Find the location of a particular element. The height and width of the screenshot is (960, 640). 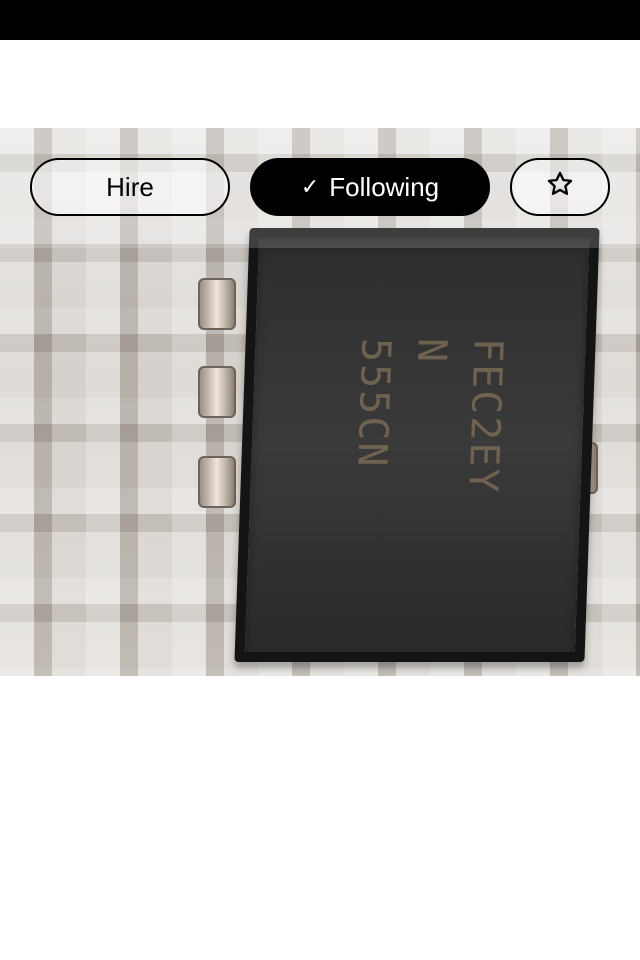

chip-marking-line: N is located at coordinates (431, 351).